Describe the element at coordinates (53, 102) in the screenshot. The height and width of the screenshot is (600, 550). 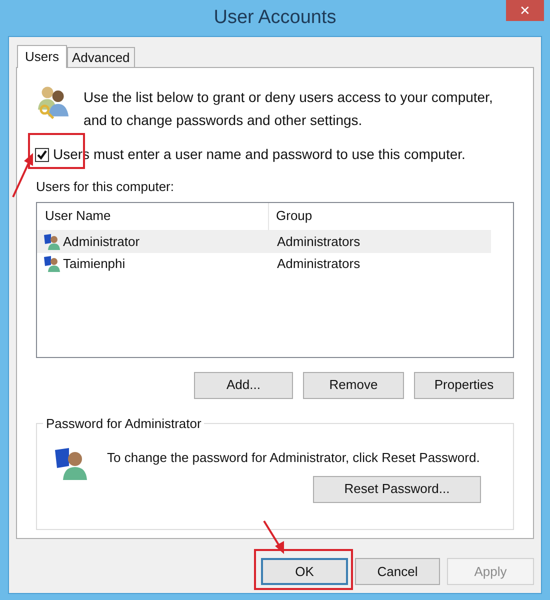
I see `users-key-icon` at that location.